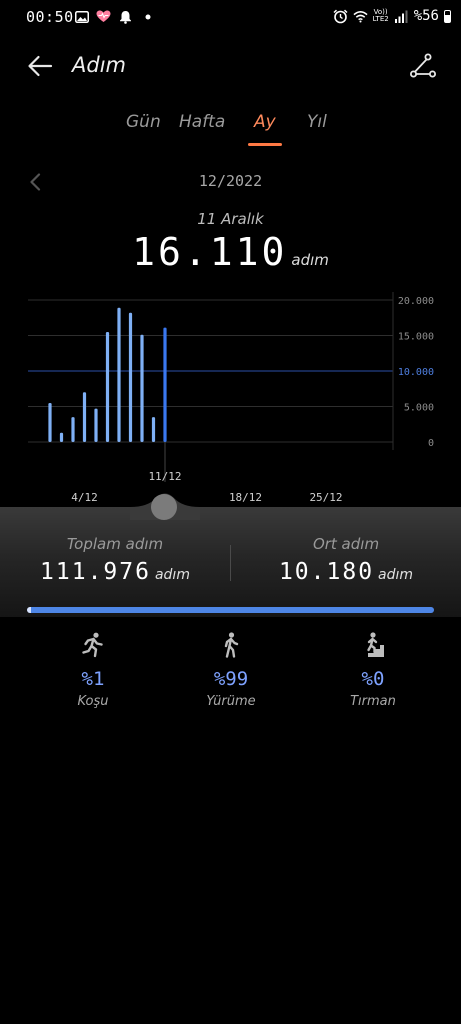 This screenshot has height=1024, width=461. What do you see at coordinates (231, 645) in the screenshot?
I see `walking-icon` at bounding box center [231, 645].